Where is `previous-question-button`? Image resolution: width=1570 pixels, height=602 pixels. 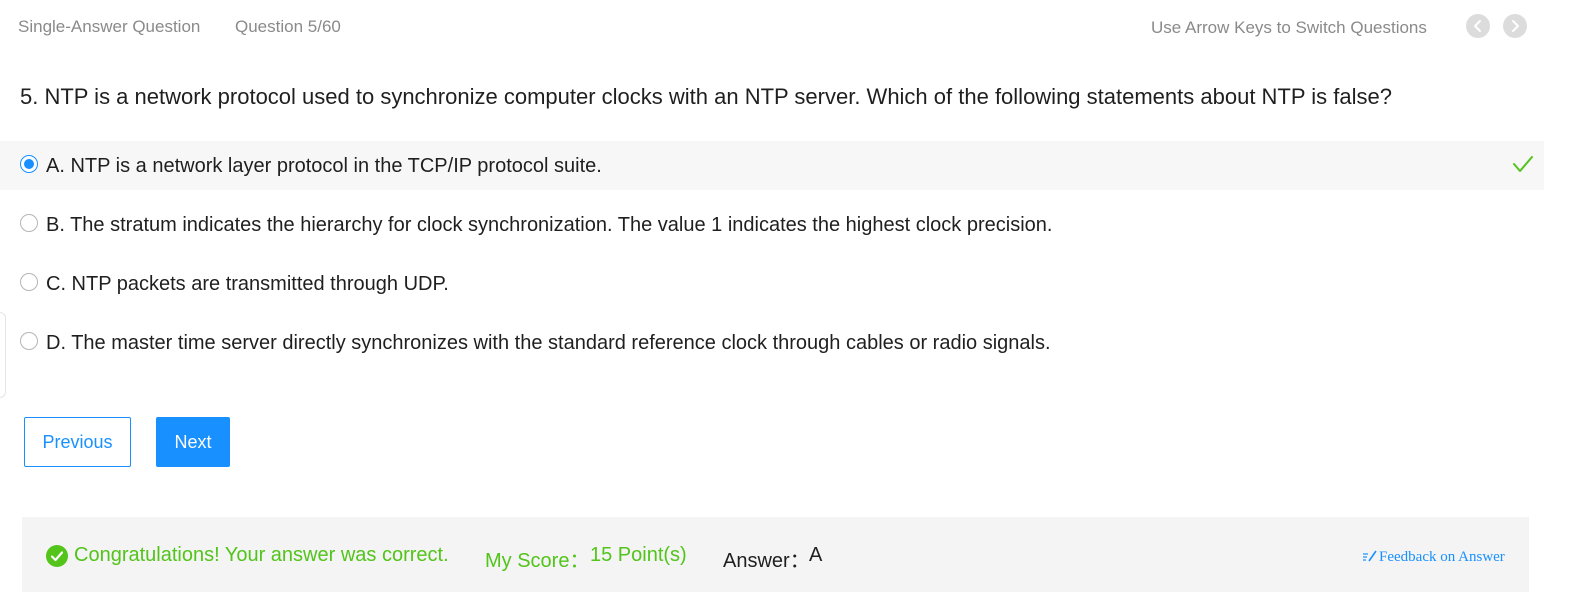 previous-question-button is located at coordinates (1478, 26).